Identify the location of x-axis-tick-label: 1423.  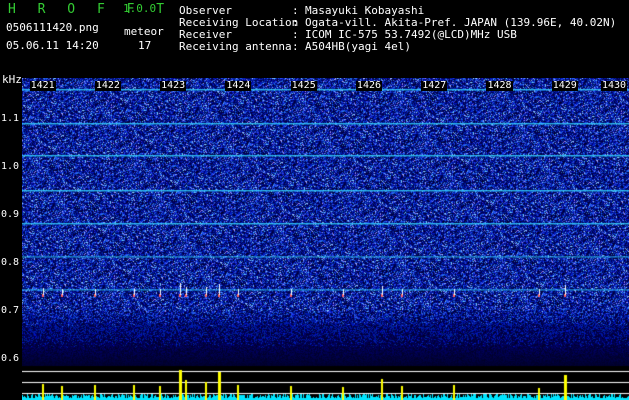
(173, 85).